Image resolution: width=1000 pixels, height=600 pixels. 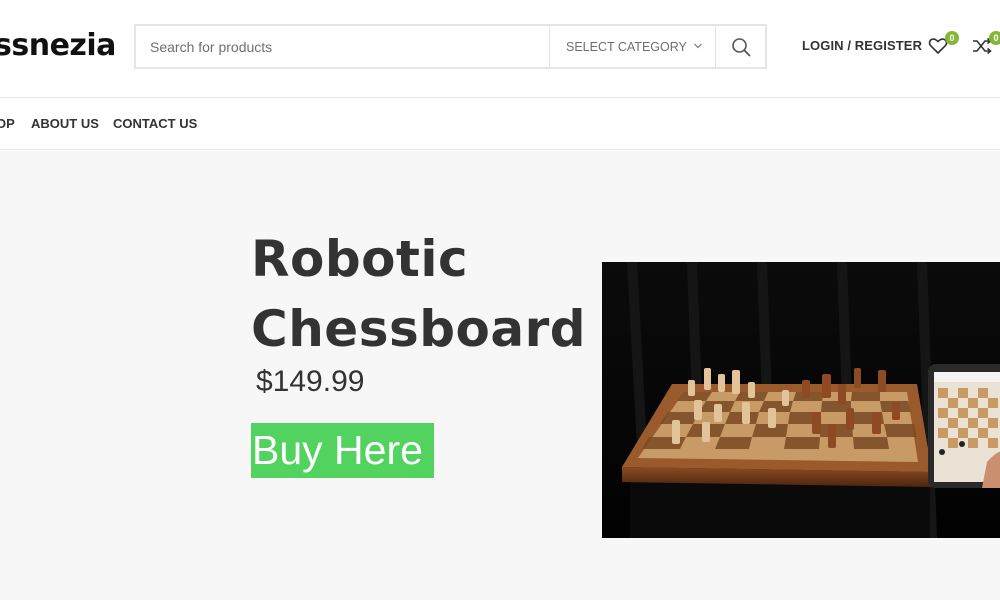 What do you see at coordinates (7, 123) in the screenshot?
I see `nav-item-shop: OP` at bounding box center [7, 123].